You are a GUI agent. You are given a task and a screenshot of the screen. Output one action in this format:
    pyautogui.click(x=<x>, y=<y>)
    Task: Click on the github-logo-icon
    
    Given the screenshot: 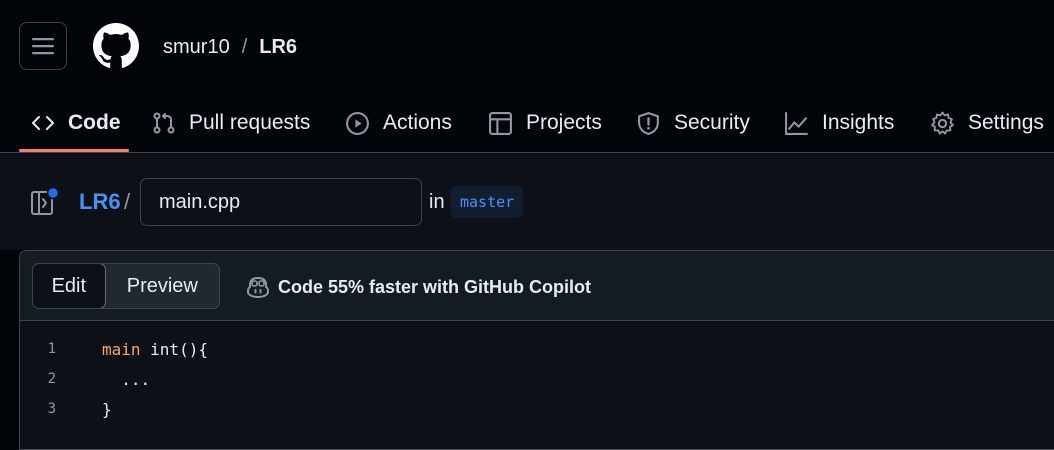 What is the action you would take?
    pyautogui.click(x=116, y=46)
    